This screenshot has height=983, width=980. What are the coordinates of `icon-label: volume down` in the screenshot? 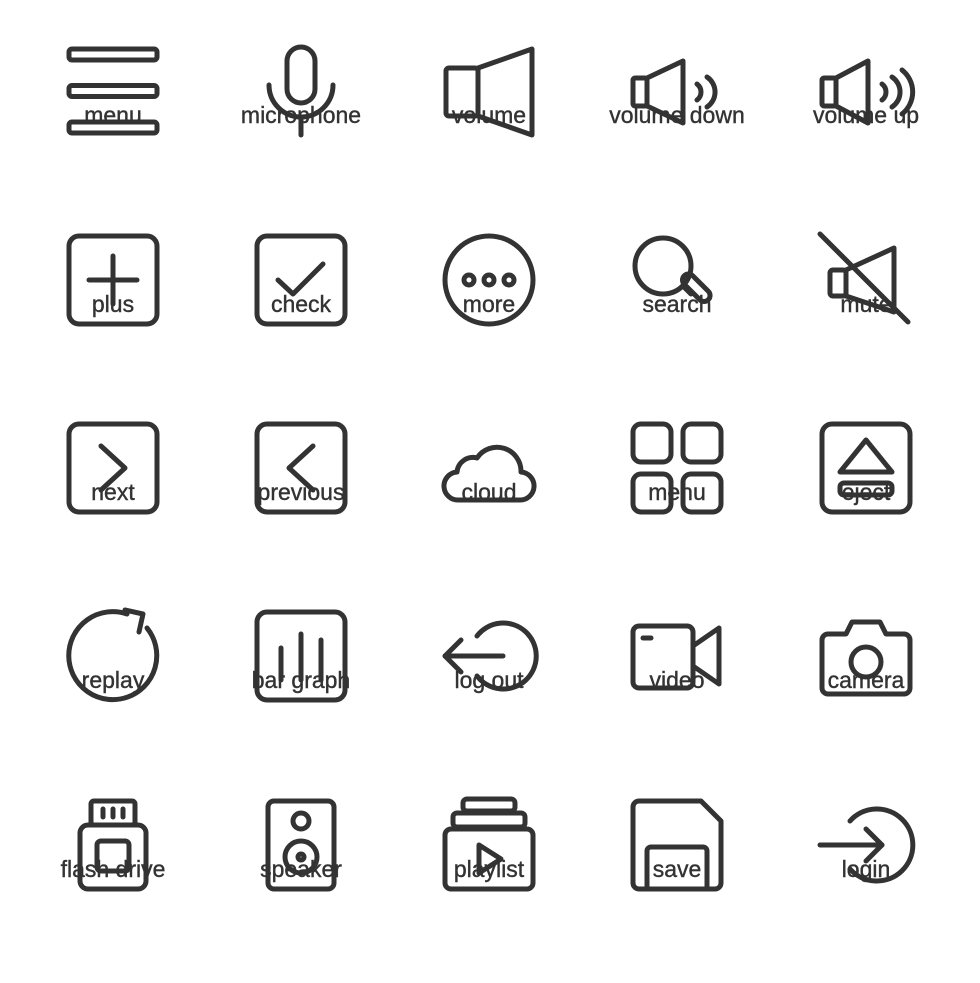 It's located at (677, 115).